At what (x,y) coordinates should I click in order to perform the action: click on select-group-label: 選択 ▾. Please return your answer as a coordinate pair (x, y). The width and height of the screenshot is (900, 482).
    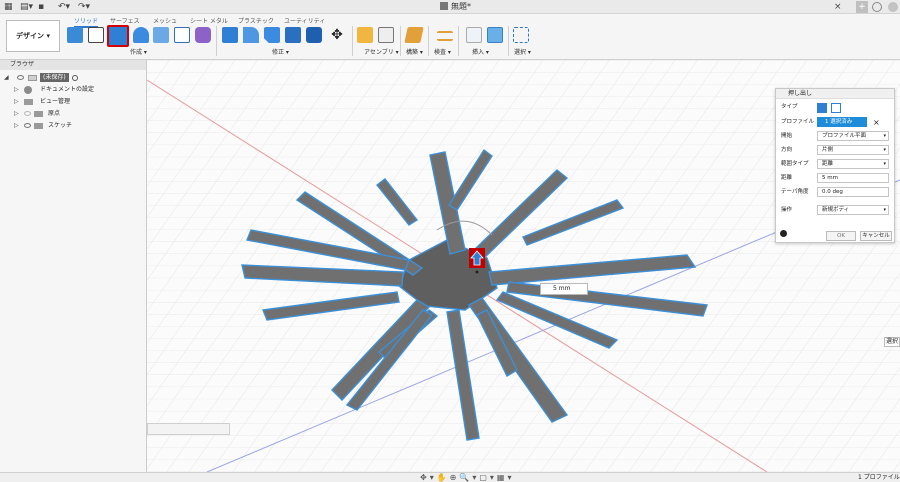
    Looking at the image, I should click on (522, 51).